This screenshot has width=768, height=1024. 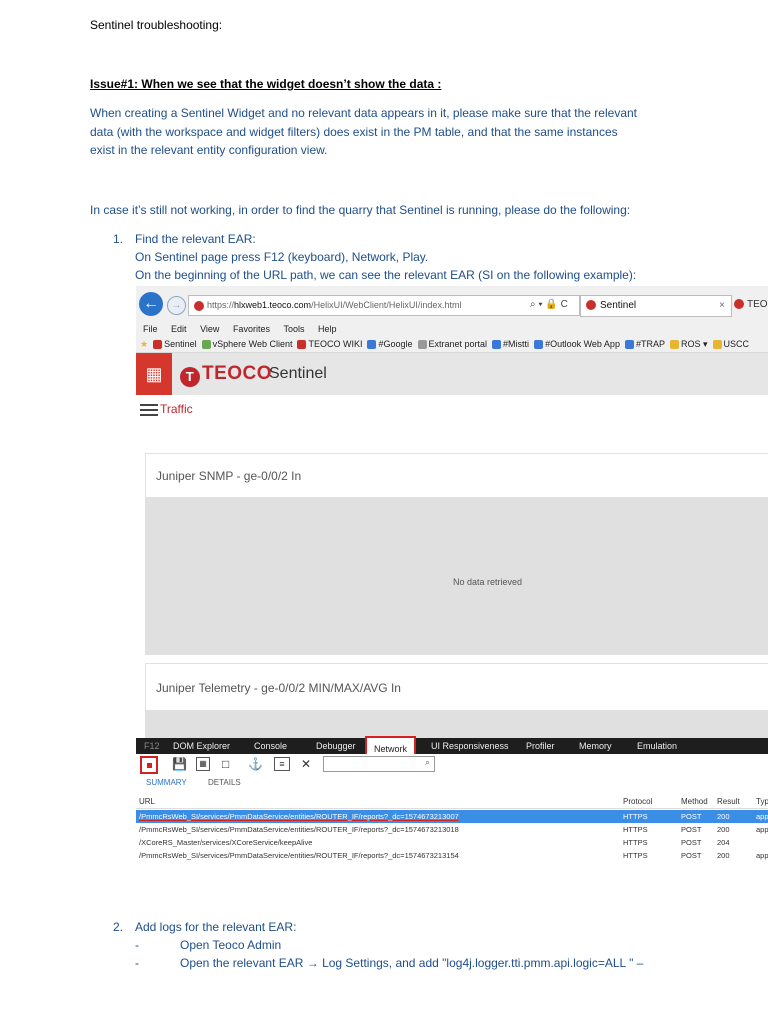 What do you see at coordinates (722, 306) in the screenshot?
I see `close-tab-icon: ×` at bounding box center [722, 306].